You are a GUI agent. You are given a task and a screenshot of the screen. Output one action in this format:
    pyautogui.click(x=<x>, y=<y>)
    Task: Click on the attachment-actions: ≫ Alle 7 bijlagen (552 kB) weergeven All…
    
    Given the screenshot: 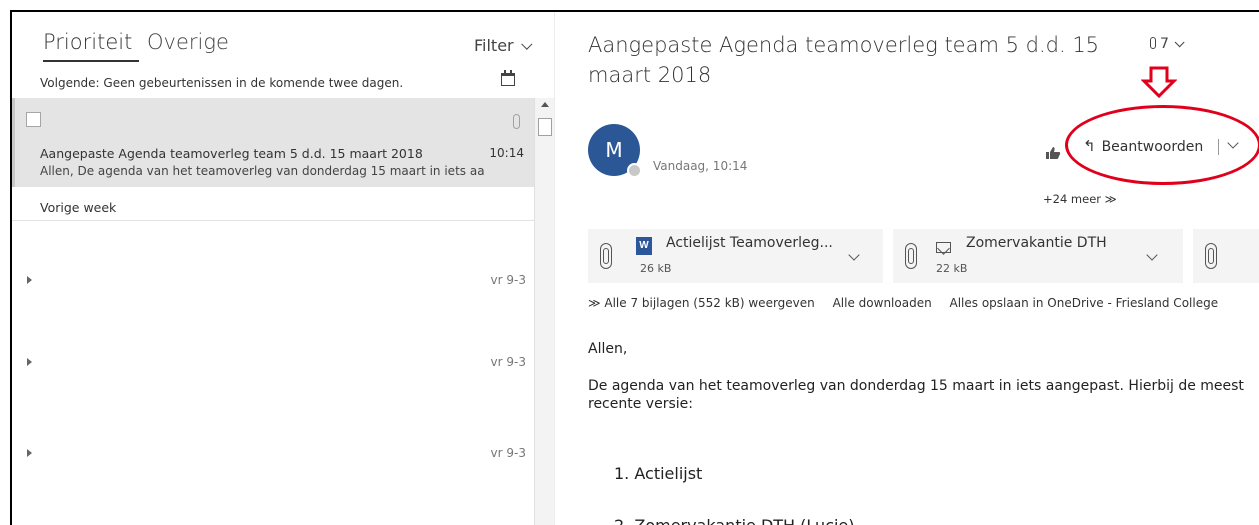 What is the action you would take?
    pyautogui.click(x=910, y=303)
    